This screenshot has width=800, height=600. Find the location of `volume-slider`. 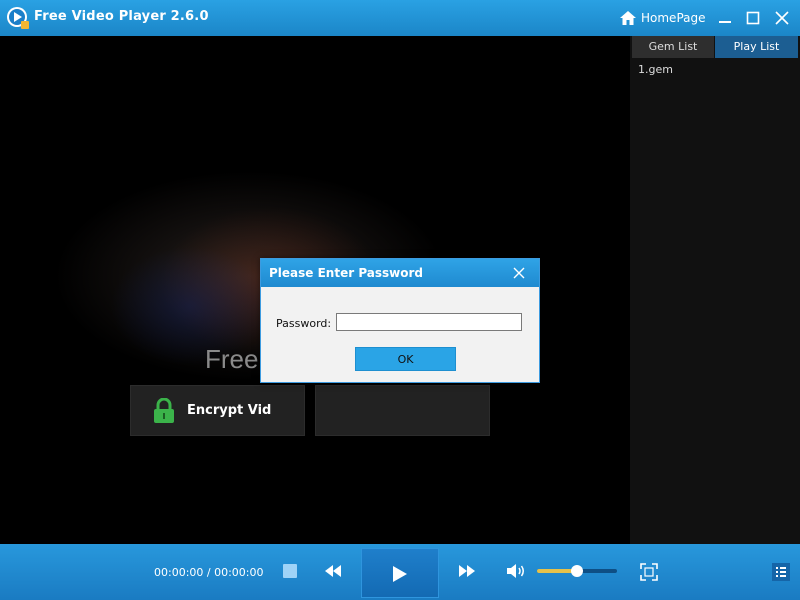

volume-slider is located at coordinates (577, 571).